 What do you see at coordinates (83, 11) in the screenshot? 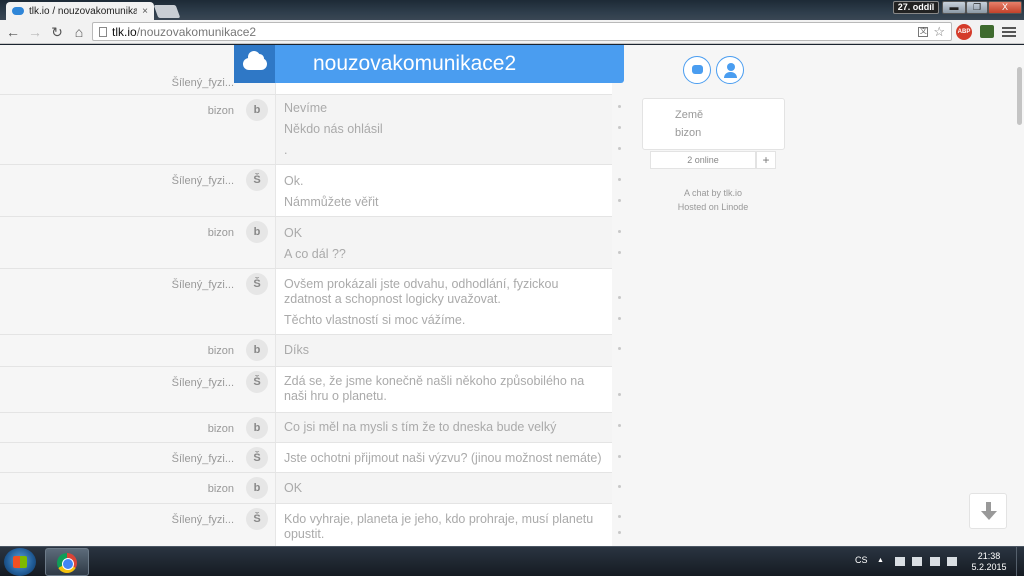
I see `tab-title: tlk.io / nouzovakomunikace2` at bounding box center [83, 11].